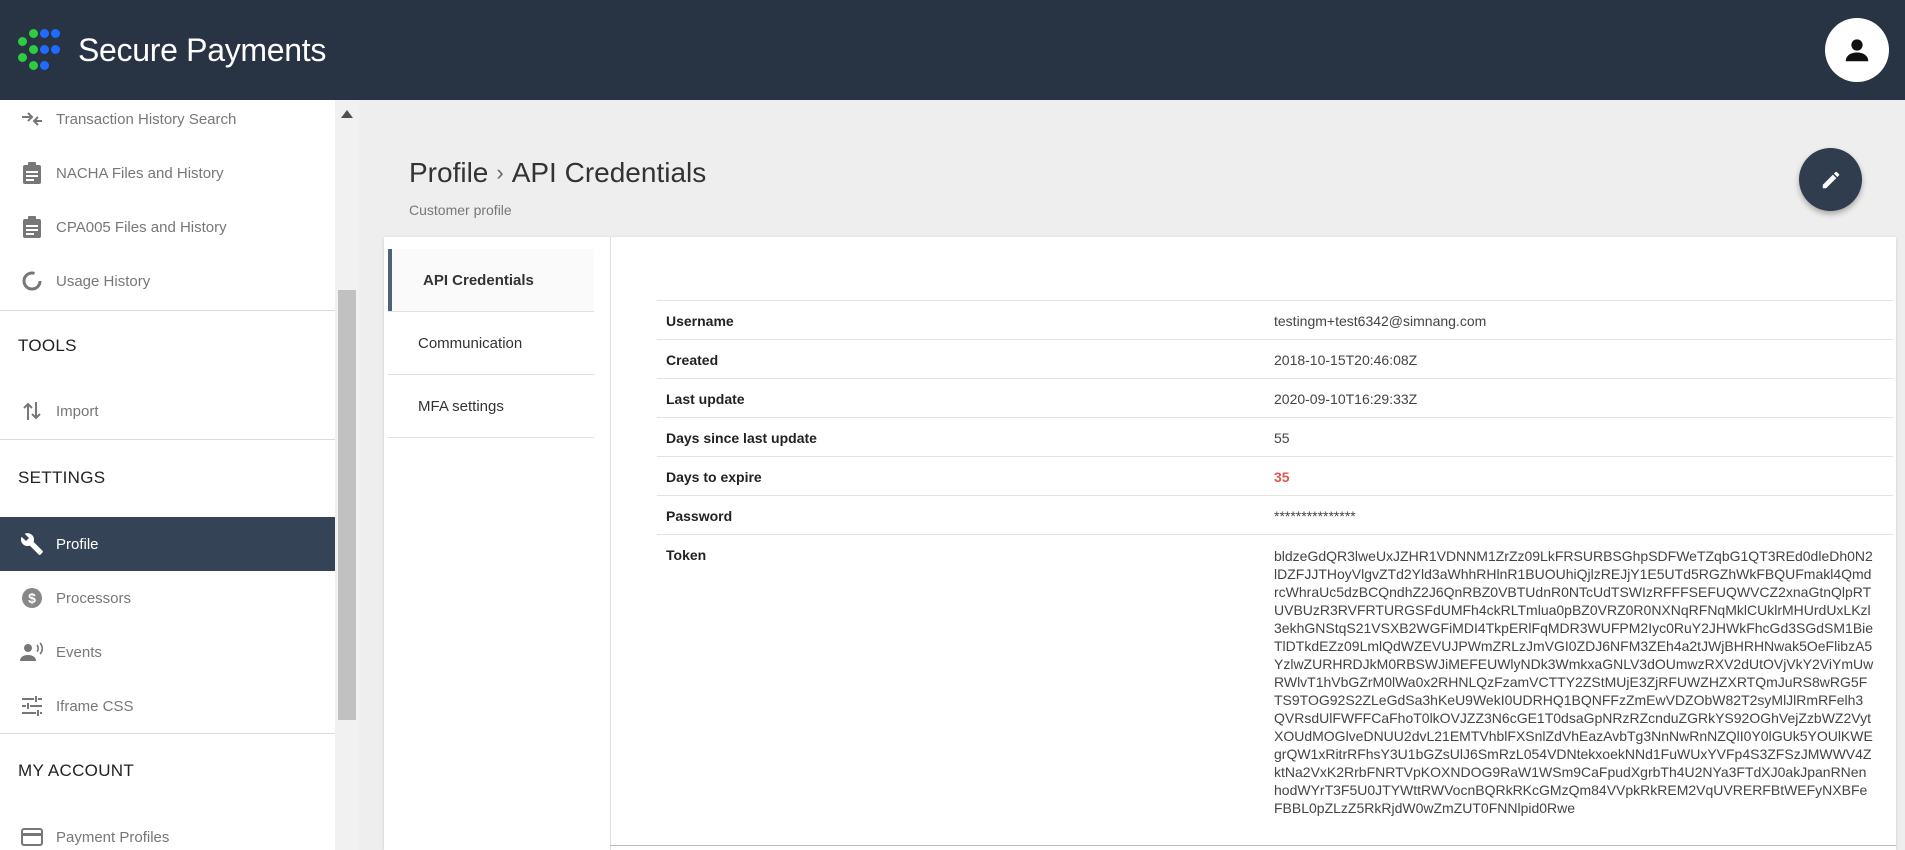  What do you see at coordinates (47, 345) in the screenshot?
I see `tools-section-title: TOOLS` at bounding box center [47, 345].